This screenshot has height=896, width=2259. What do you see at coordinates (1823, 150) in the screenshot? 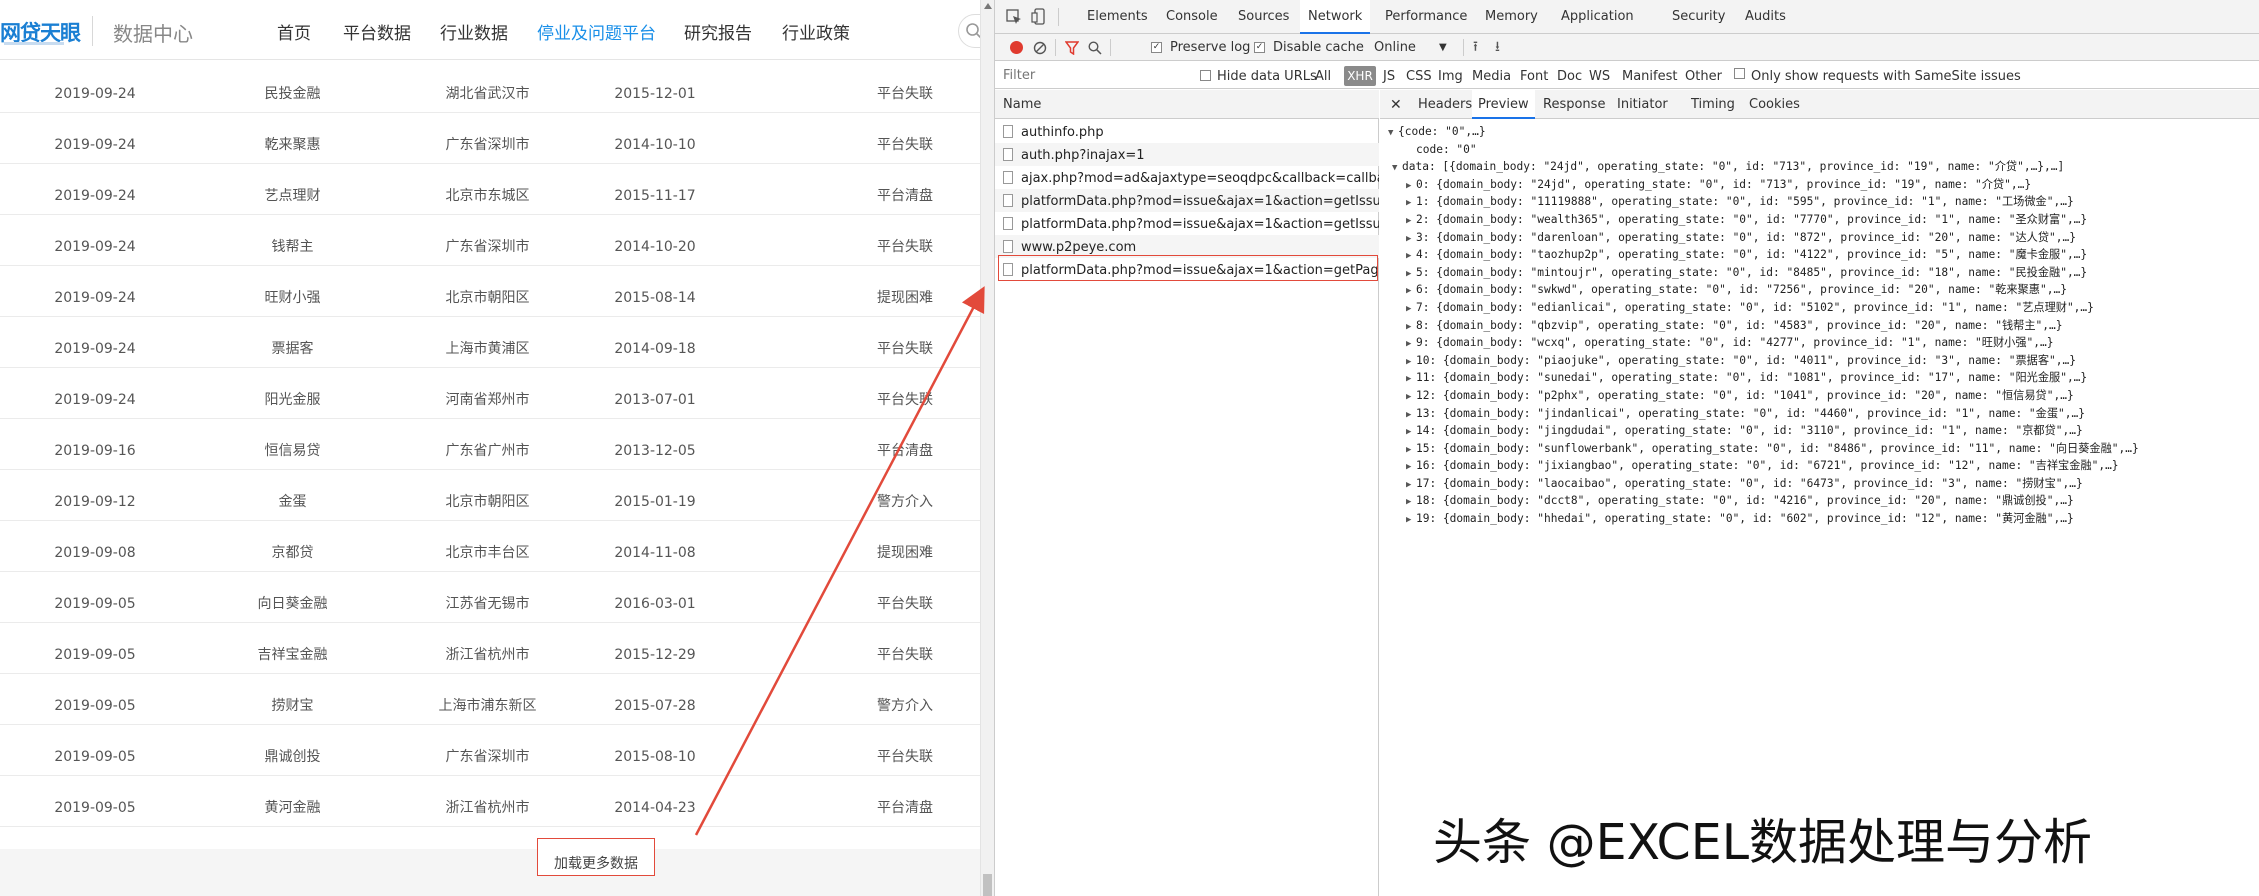
I see `json-line: code: "0"` at bounding box center [1823, 150].